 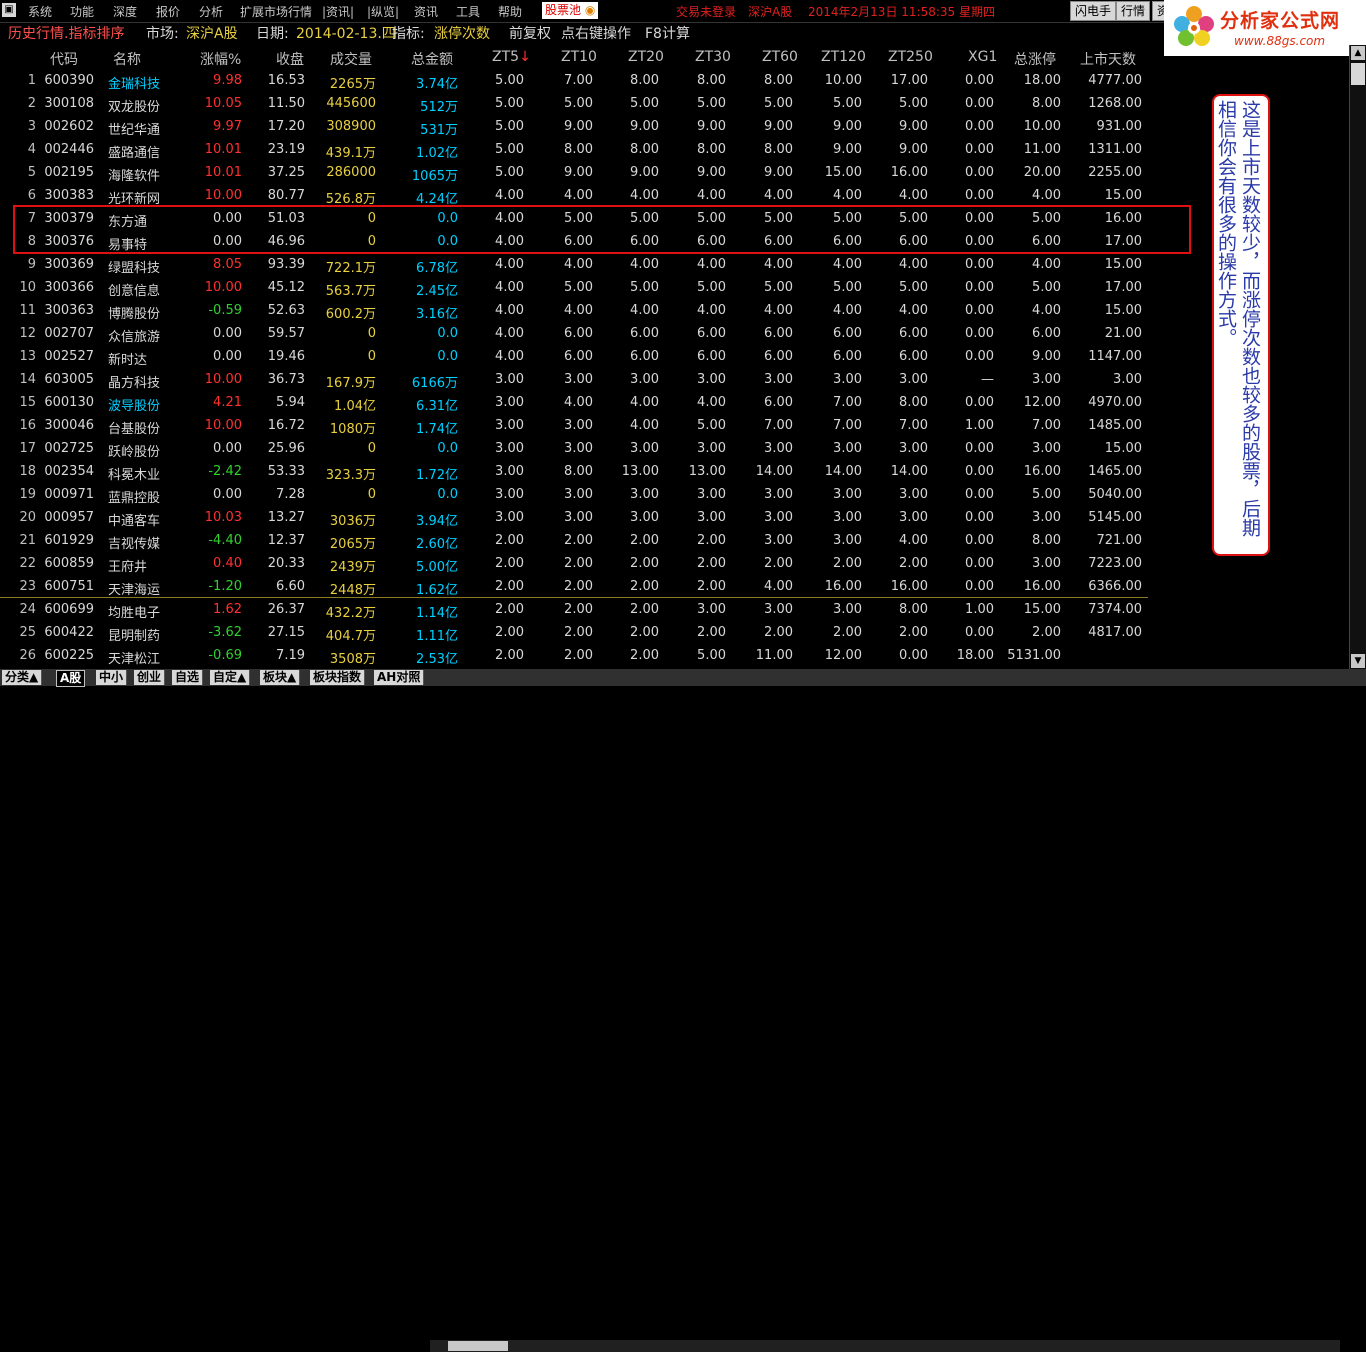 What do you see at coordinates (426, 11) in the screenshot?
I see `menu-info: 资讯` at bounding box center [426, 11].